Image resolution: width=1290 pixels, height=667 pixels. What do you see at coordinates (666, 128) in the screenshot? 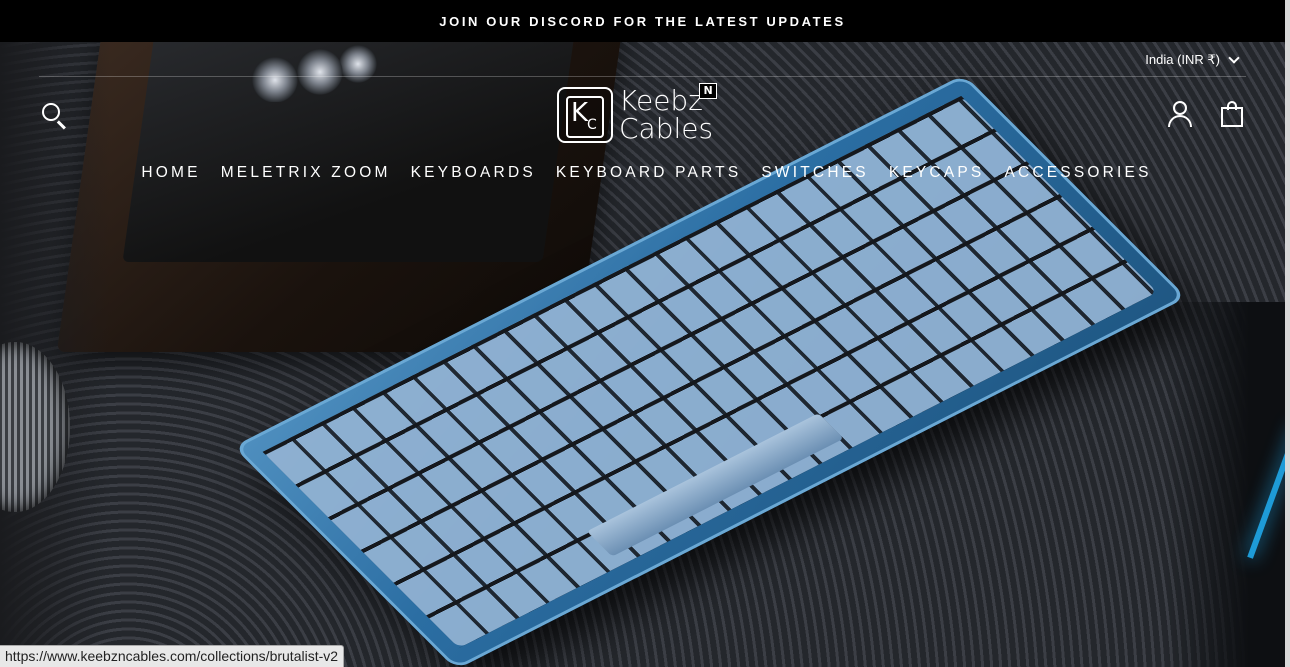
I see `logo-line-2: Cables` at bounding box center [666, 128].